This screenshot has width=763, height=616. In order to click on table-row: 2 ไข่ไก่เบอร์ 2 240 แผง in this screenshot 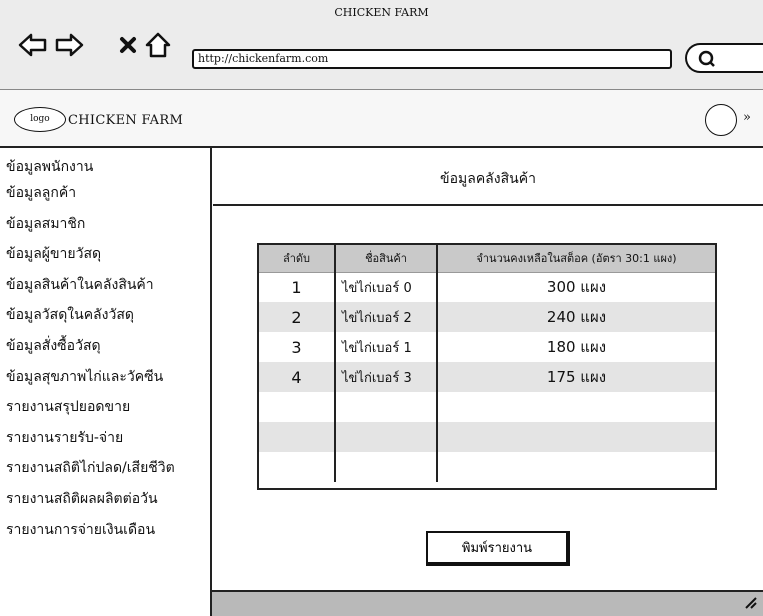, I will do `click(487, 317)`.